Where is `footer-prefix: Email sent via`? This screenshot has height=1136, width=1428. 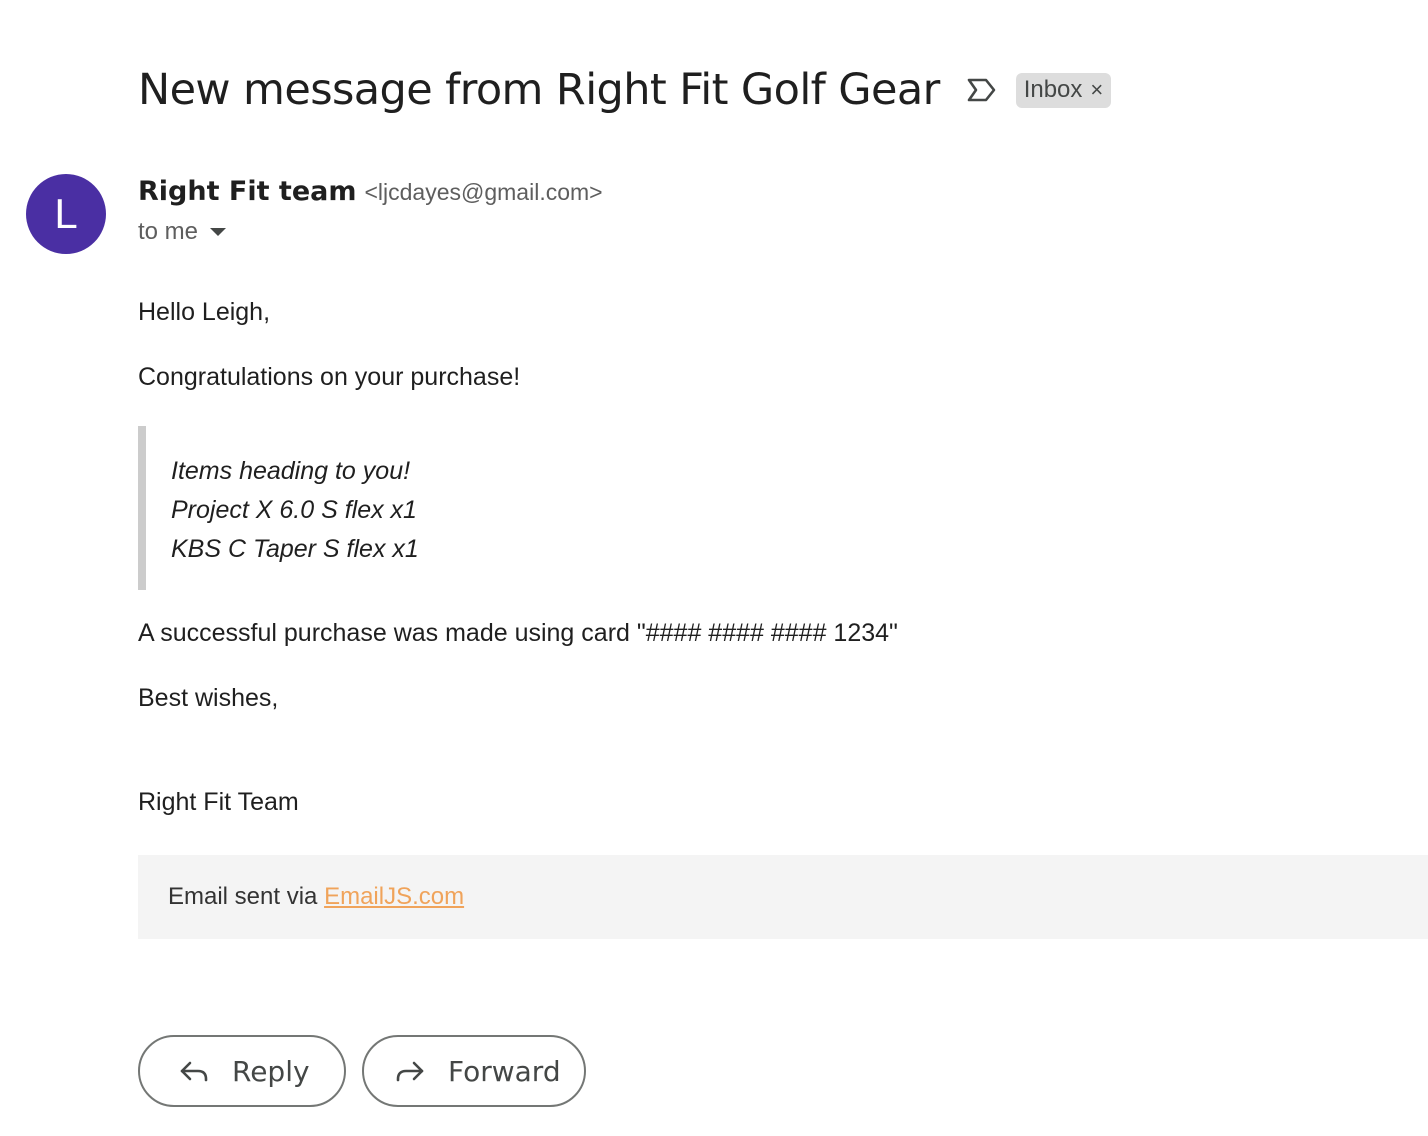
footer-prefix: Email sent via is located at coordinates (246, 896).